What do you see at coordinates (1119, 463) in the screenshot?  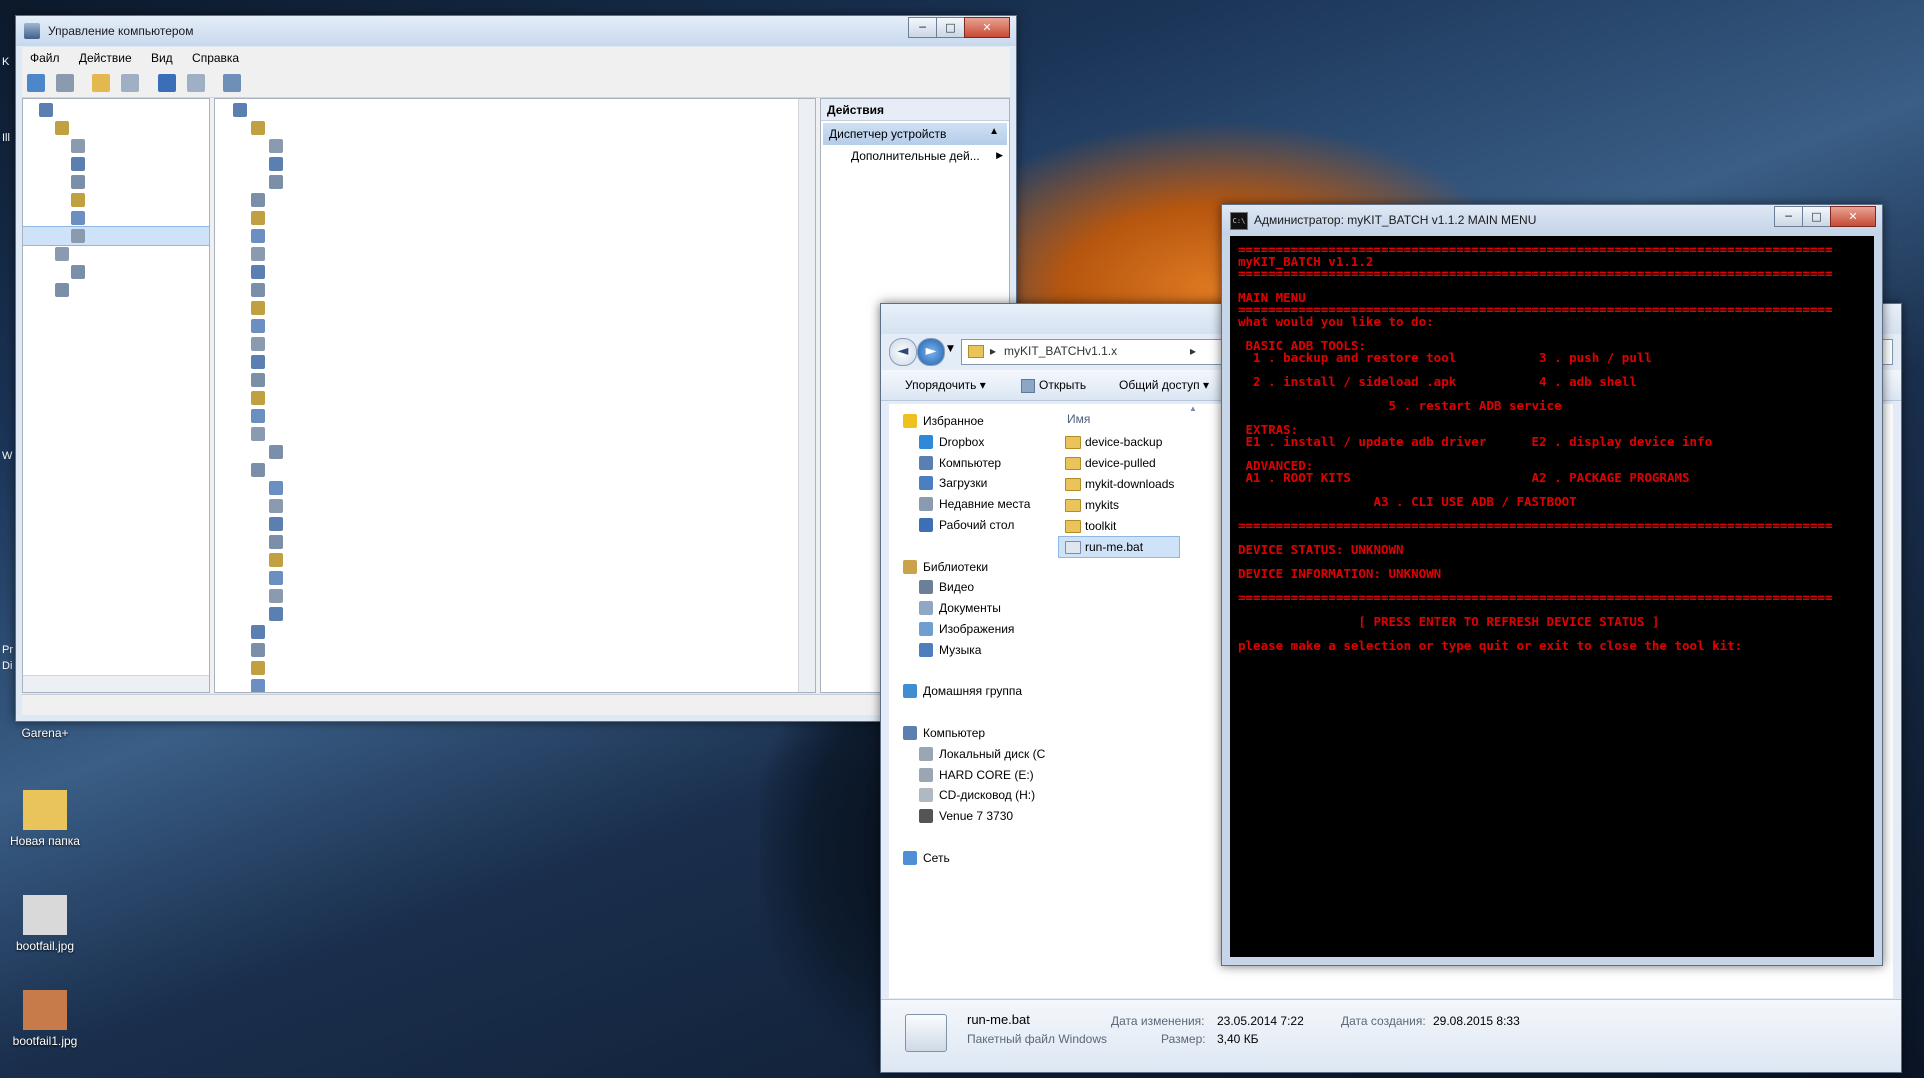 I see `file-item: device-pulled` at bounding box center [1119, 463].